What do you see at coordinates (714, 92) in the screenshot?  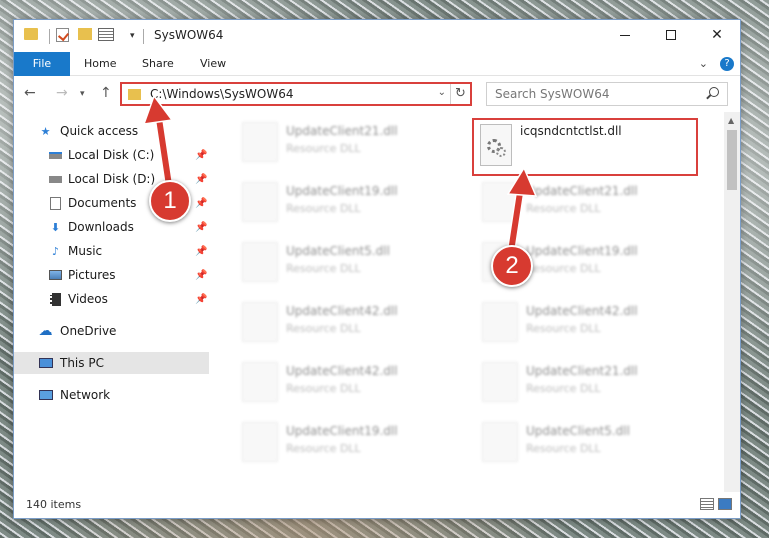 I see `search-icon` at bounding box center [714, 92].